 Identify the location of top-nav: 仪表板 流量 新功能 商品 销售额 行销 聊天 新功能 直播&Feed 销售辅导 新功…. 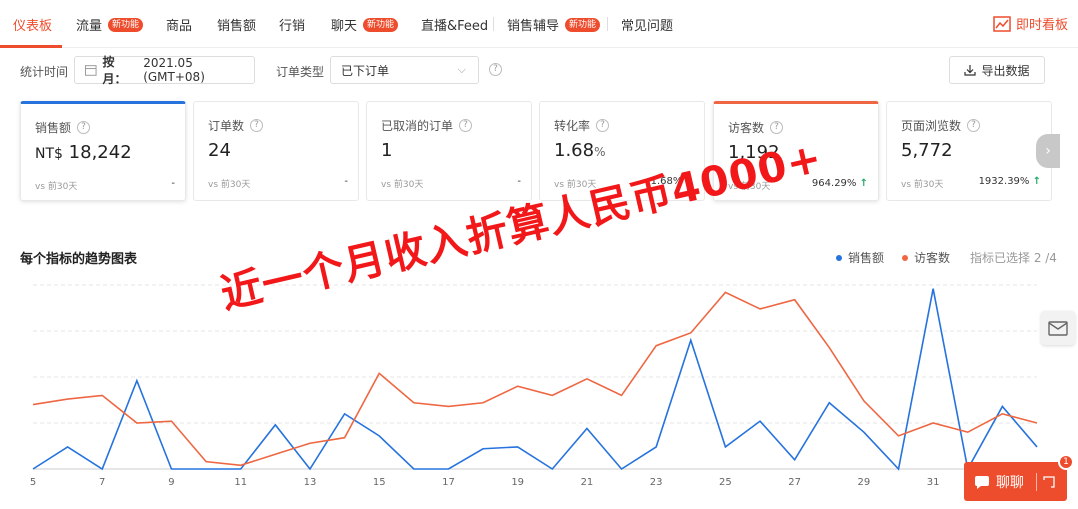
(539, 24).